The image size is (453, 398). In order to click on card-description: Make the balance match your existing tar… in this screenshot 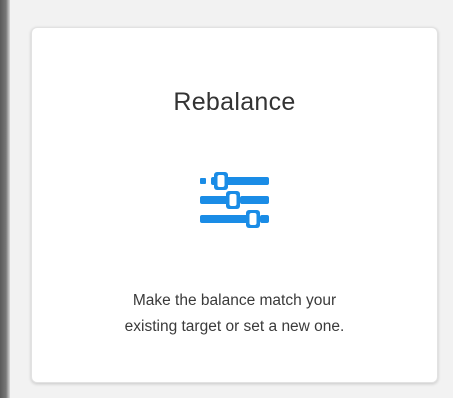, I will do `click(234, 314)`.